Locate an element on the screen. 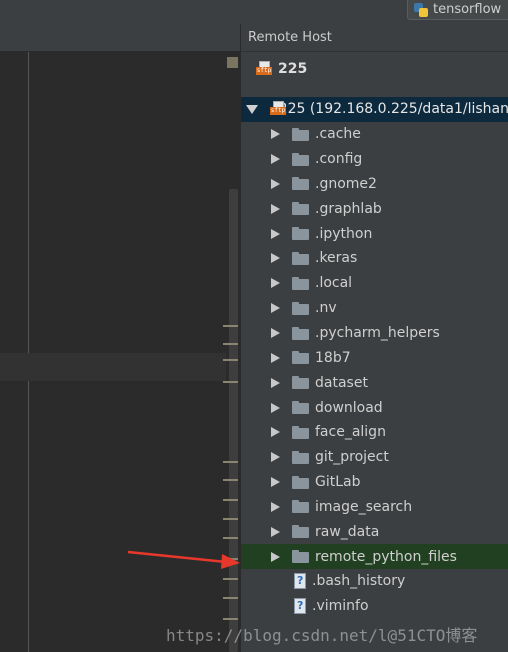 The height and width of the screenshot is (652, 508). run-configuration-label: tensorflow is located at coordinates (467, 9).